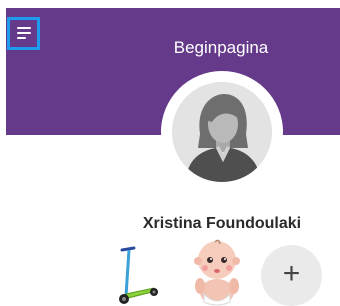 The image size is (340, 306). I want to click on child-avatar-scooter, so click(135, 275).